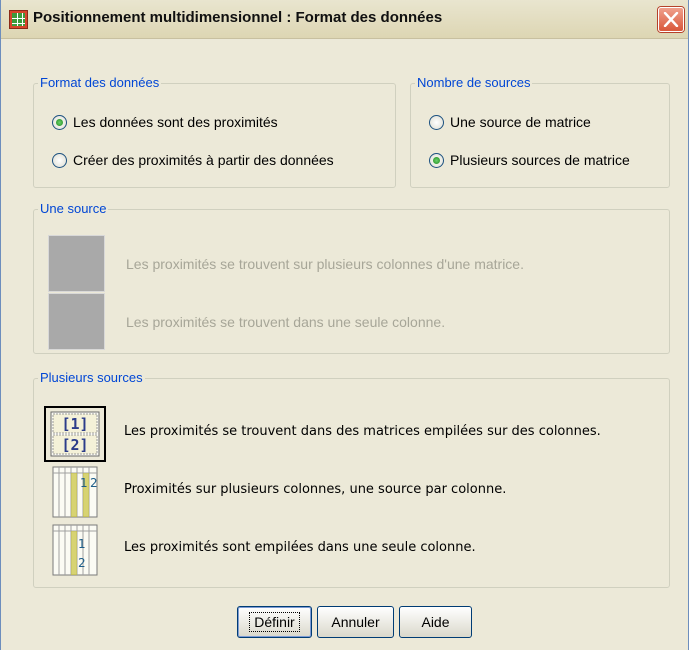 The width and height of the screenshot is (689, 650). I want to click on help-button-label: Aide, so click(435, 622).